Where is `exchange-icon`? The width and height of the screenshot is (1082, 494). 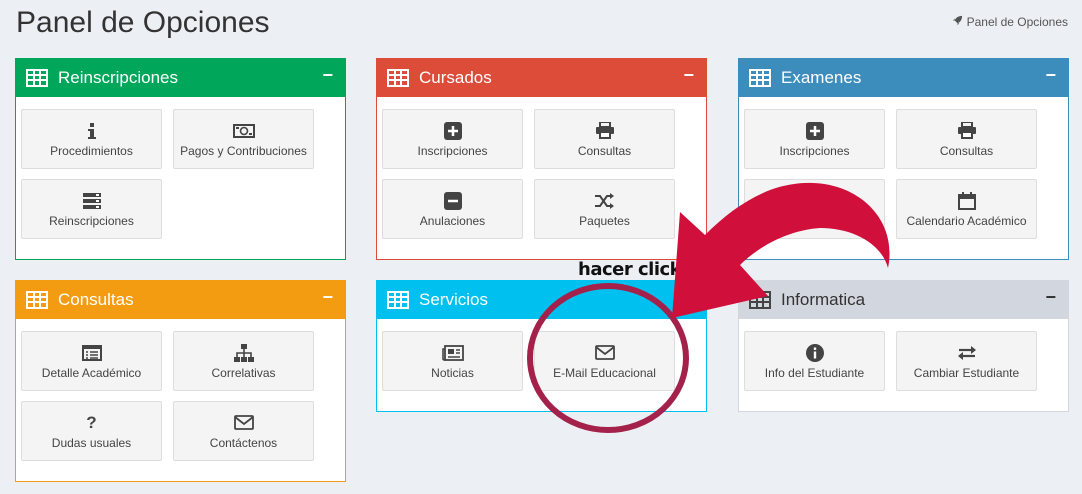 exchange-icon is located at coordinates (967, 353).